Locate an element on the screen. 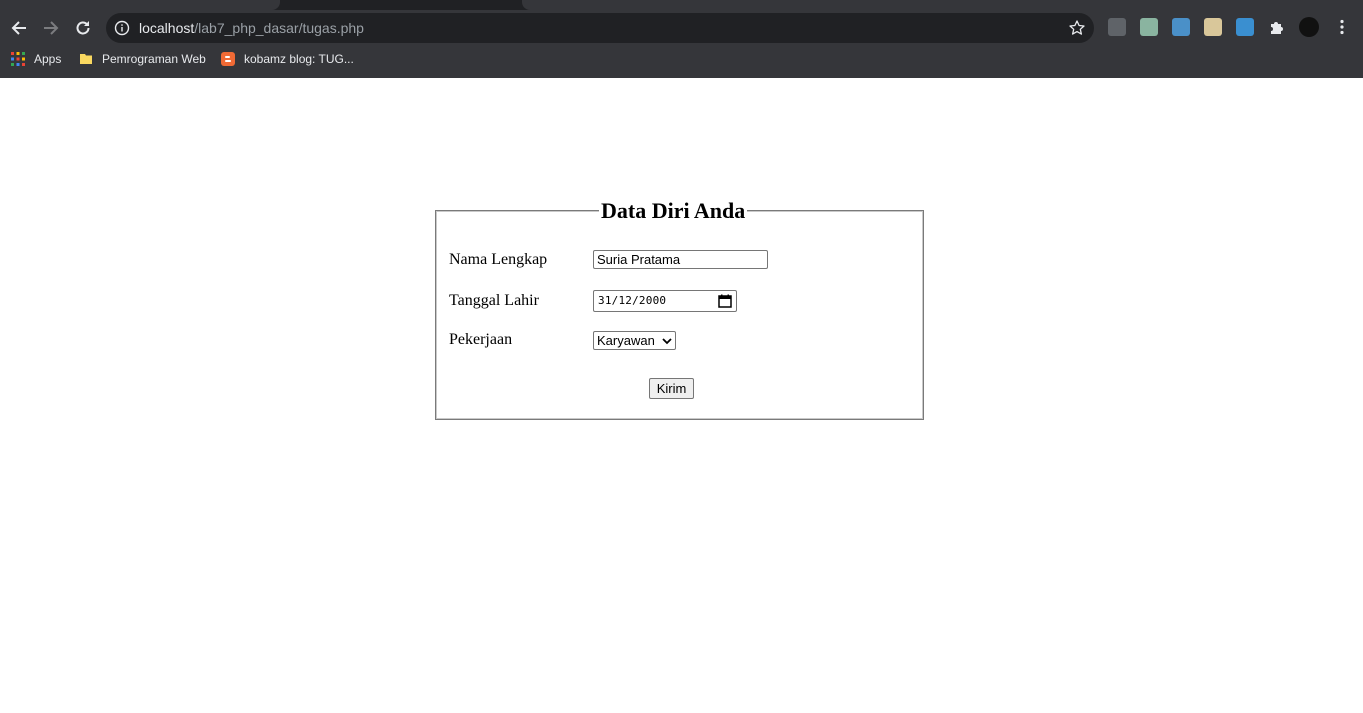  url-text: localhost/lab7_php_dasar/tugas.php is located at coordinates (251, 28).